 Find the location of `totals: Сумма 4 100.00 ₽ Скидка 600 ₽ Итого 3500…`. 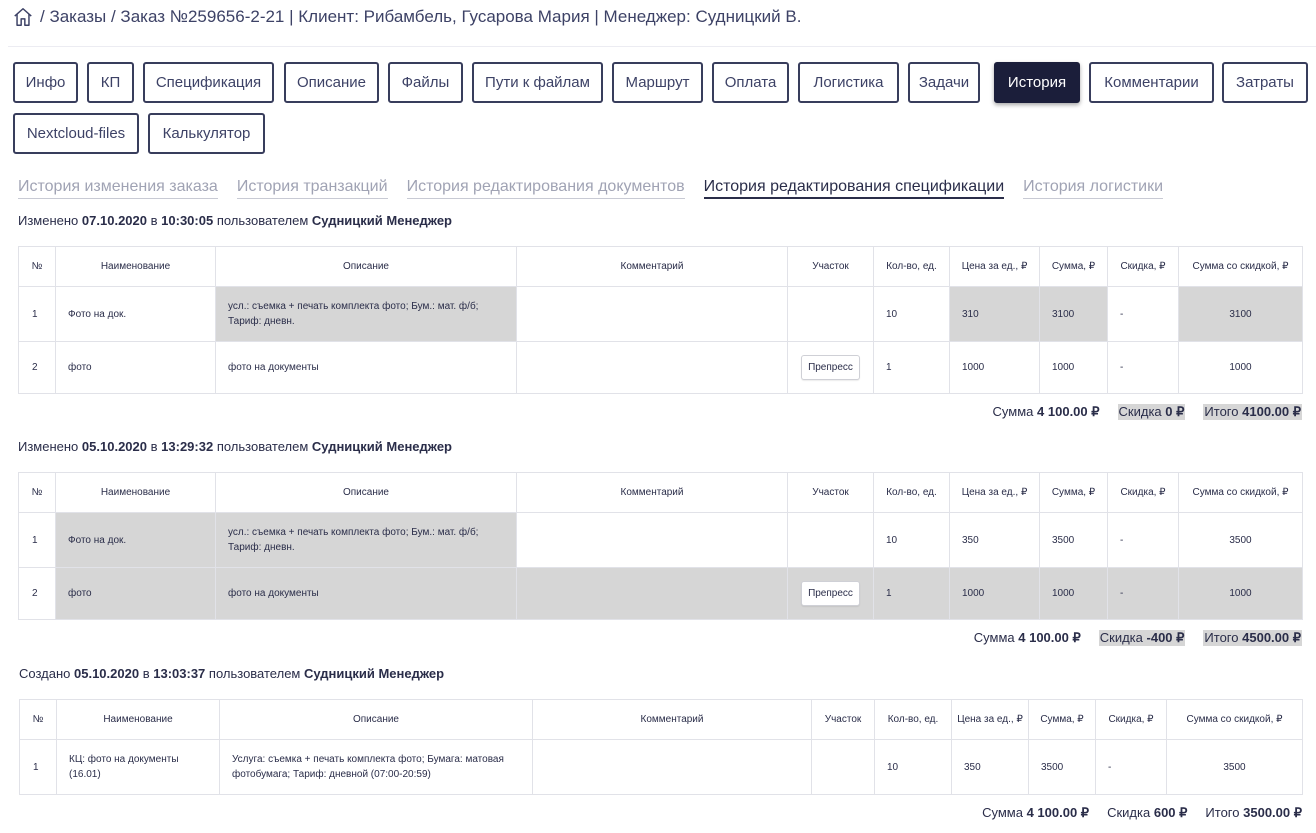

totals: Сумма 4 100.00 ₽ Скидка 600 ₽ Итого 3500… is located at coordinates (1142, 813).